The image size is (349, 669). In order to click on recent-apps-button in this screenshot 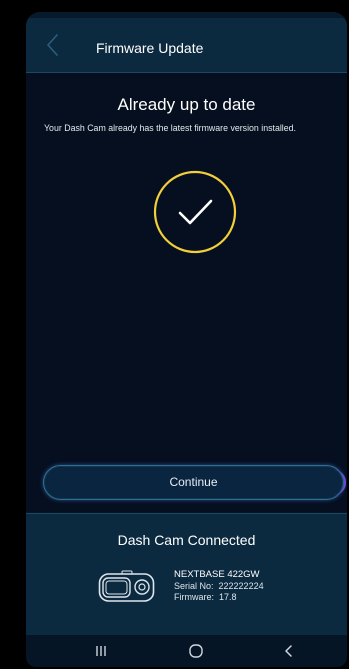, I will do `click(101, 651)`.